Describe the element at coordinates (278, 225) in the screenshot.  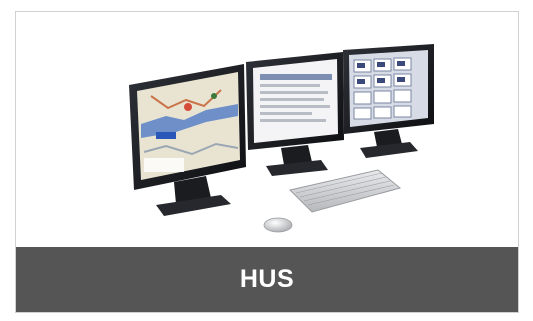
I see `mouse` at that location.